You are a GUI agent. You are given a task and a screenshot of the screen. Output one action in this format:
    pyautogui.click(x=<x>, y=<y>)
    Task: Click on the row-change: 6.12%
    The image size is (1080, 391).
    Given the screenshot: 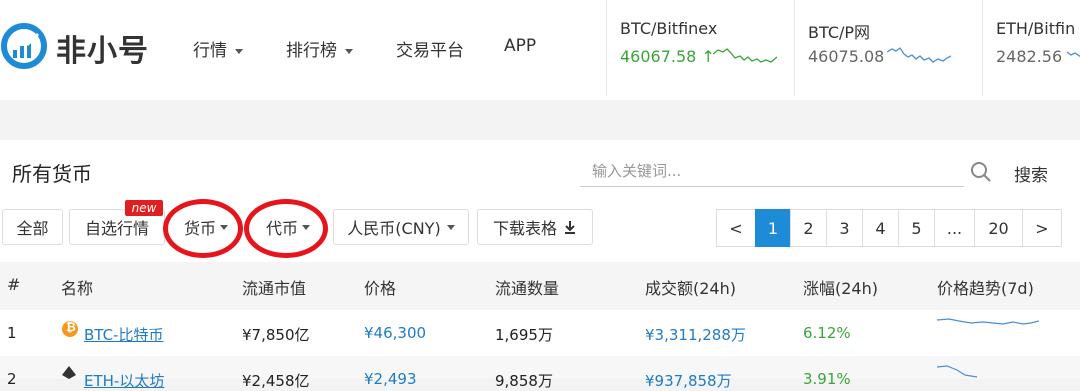 What is the action you would take?
    pyautogui.click(x=827, y=333)
    